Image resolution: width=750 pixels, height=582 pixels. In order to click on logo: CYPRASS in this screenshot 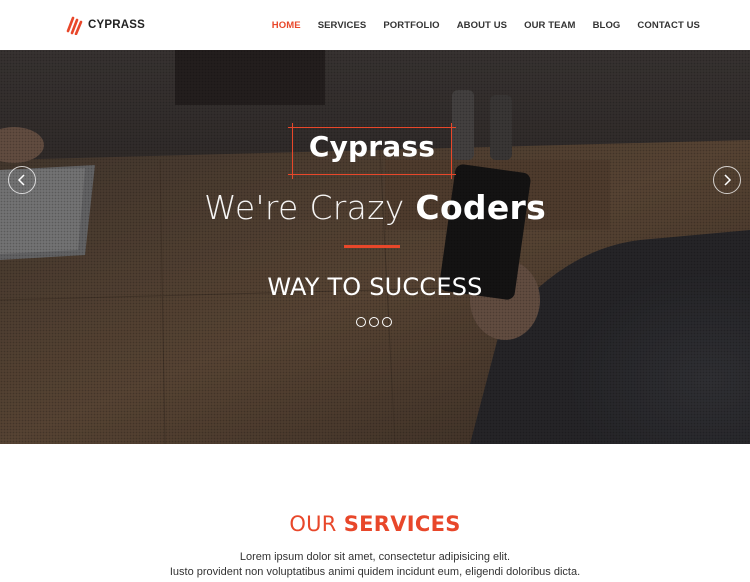, I will do `click(105, 25)`.